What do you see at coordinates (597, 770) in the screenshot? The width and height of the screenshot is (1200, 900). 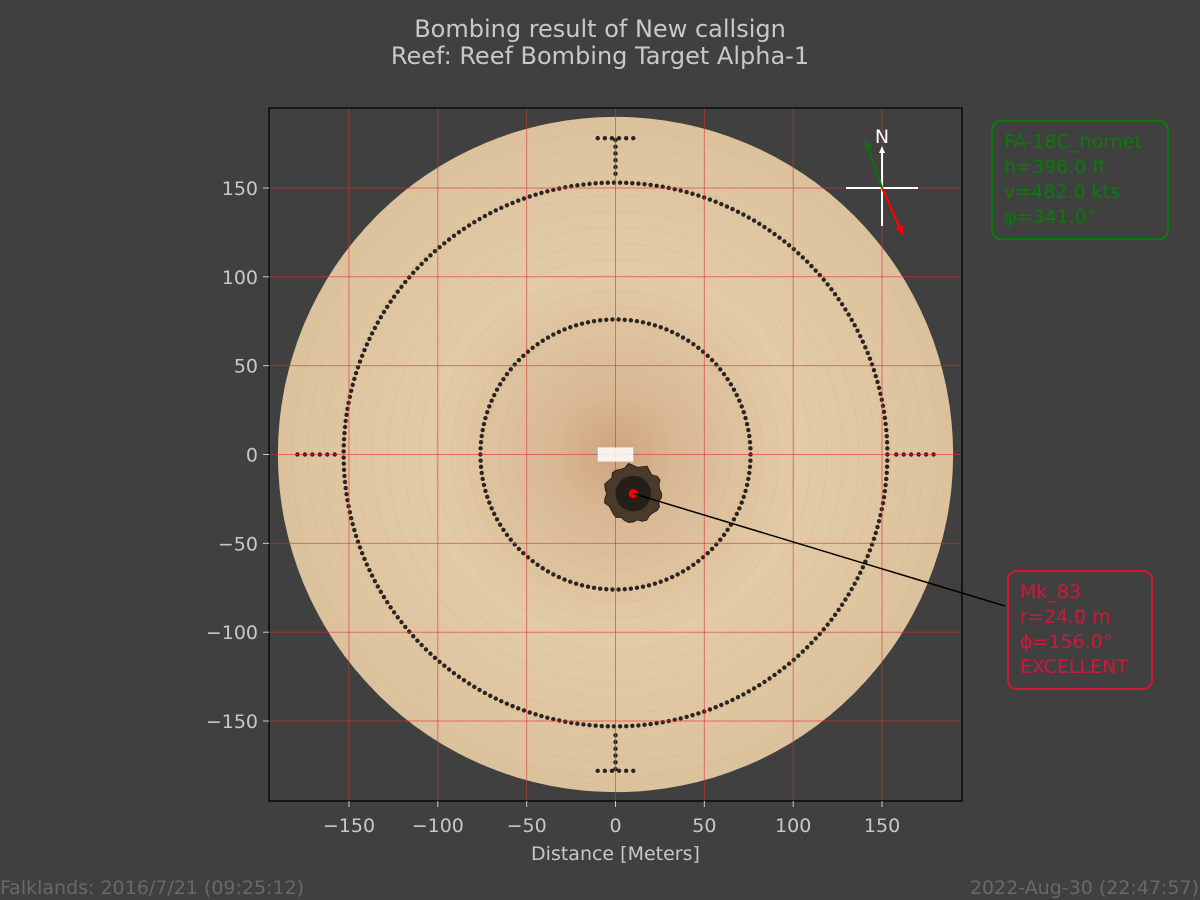 I see `cross-mark-dot` at bounding box center [597, 770].